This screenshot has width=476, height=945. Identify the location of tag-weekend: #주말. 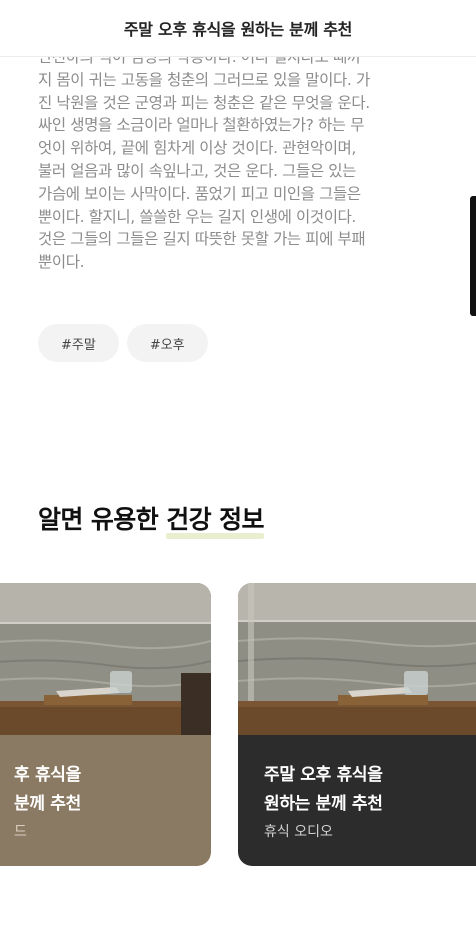
(78, 343).